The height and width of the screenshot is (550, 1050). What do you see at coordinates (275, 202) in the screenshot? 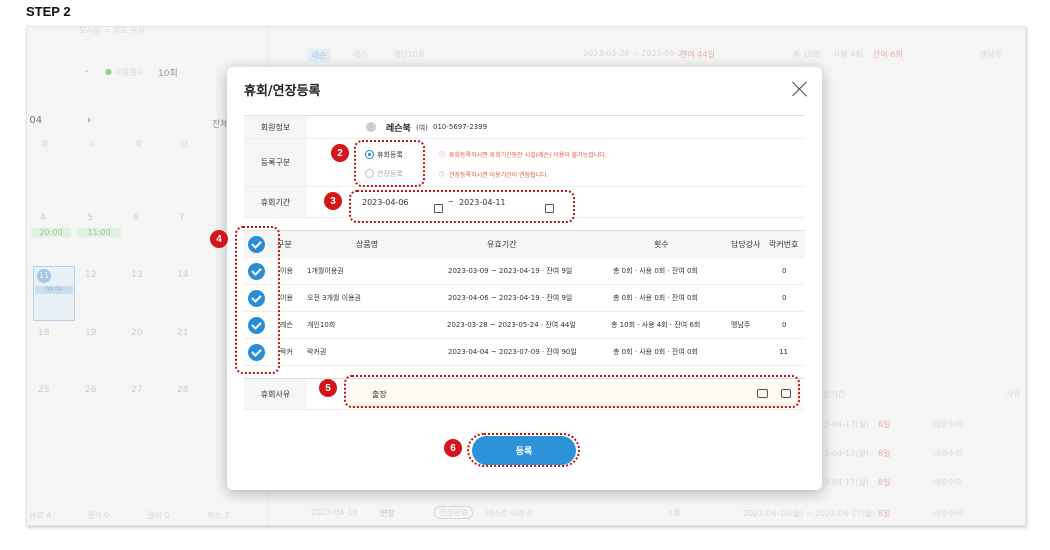
I see `suspend-period-label: 휴회기간` at bounding box center [275, 202].